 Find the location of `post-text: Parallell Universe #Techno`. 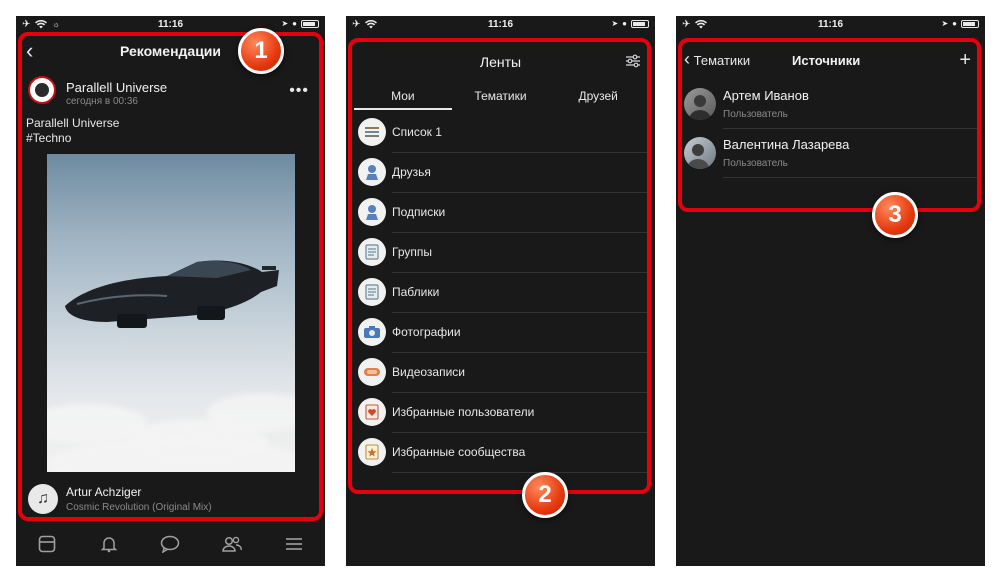

post-text: Parallell Universe #Techno is located at coordinates (72, 131).